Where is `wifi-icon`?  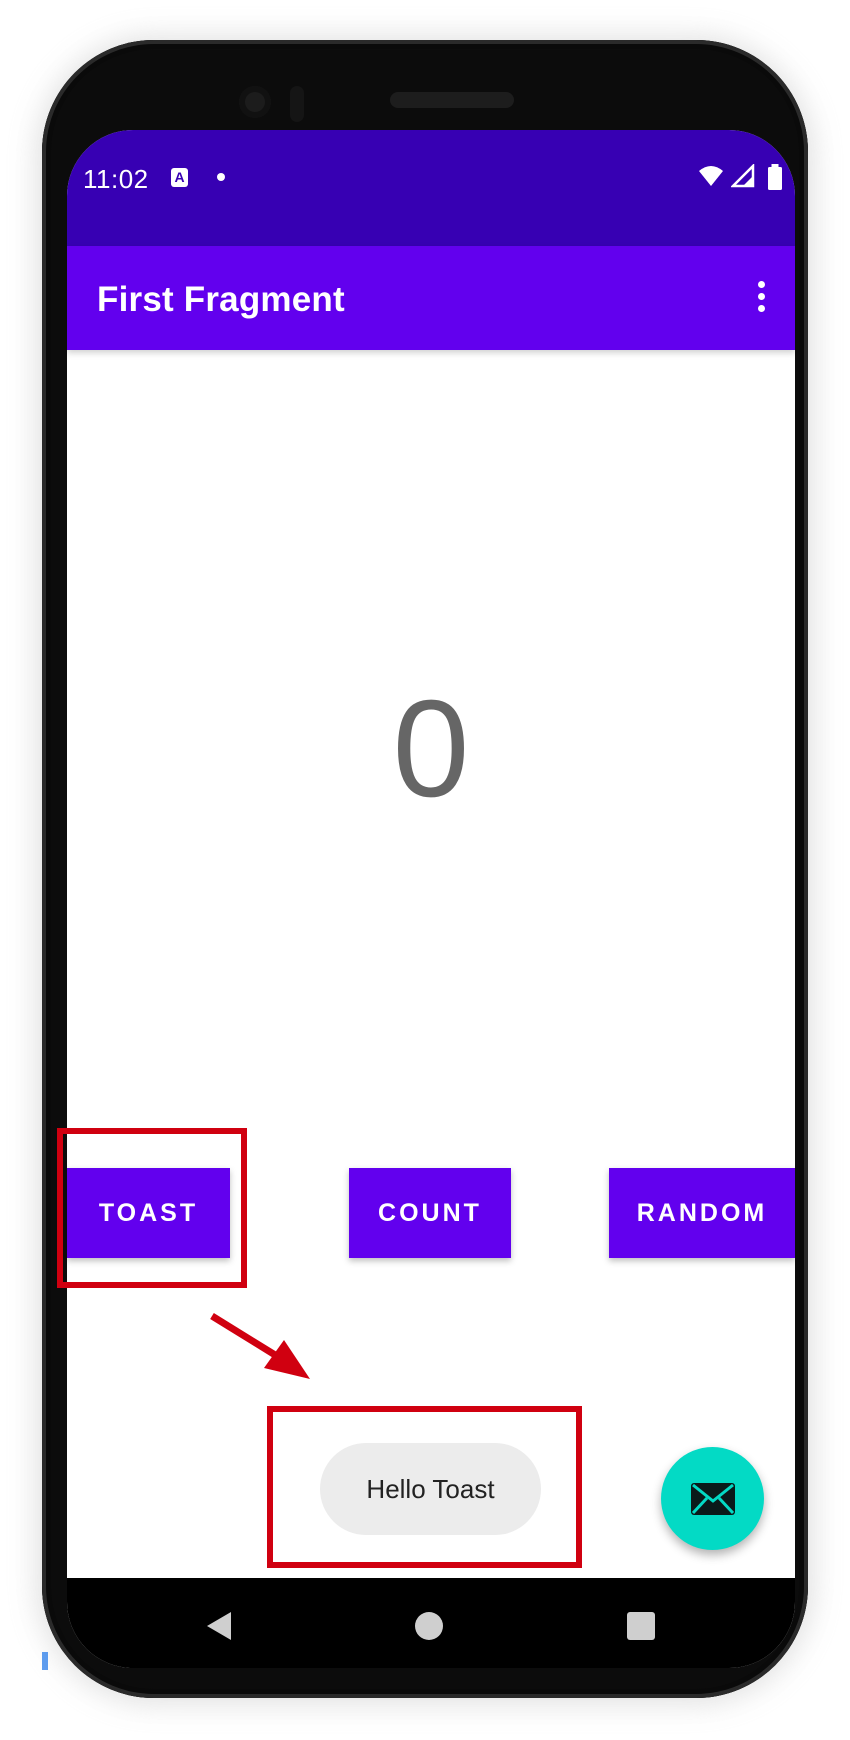 wifi-icon is located at coordinates (711, 176).